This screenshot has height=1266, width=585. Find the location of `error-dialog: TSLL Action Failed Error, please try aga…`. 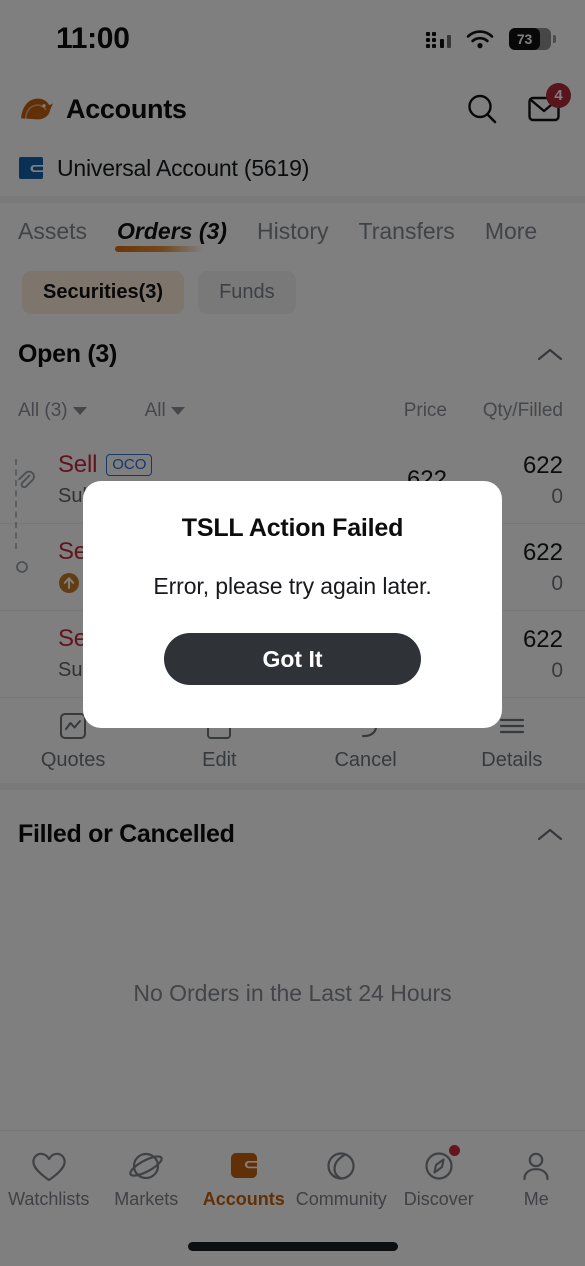

error-dialog: TSLL Action Failed Error, please try aga… is located at coordinates (292, 604).